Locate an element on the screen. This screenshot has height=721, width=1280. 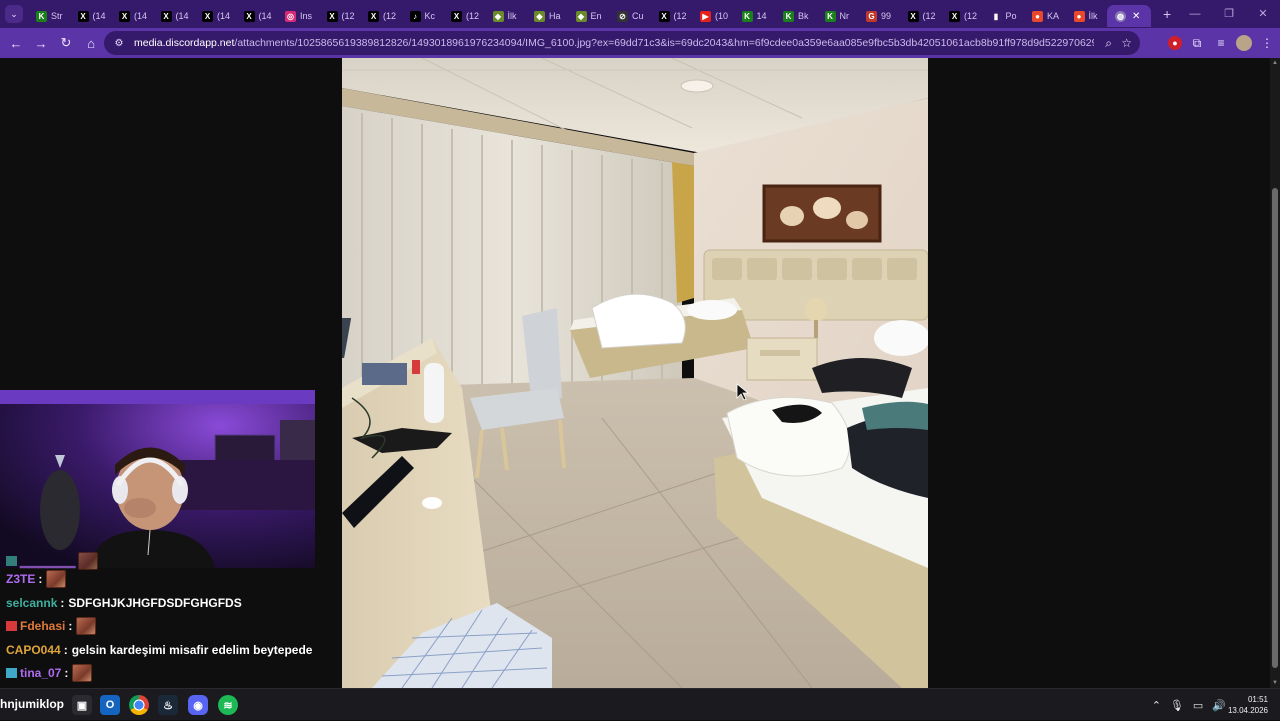
tray-overflow-icon: ⌃ is located at coordinates (1156, 705).